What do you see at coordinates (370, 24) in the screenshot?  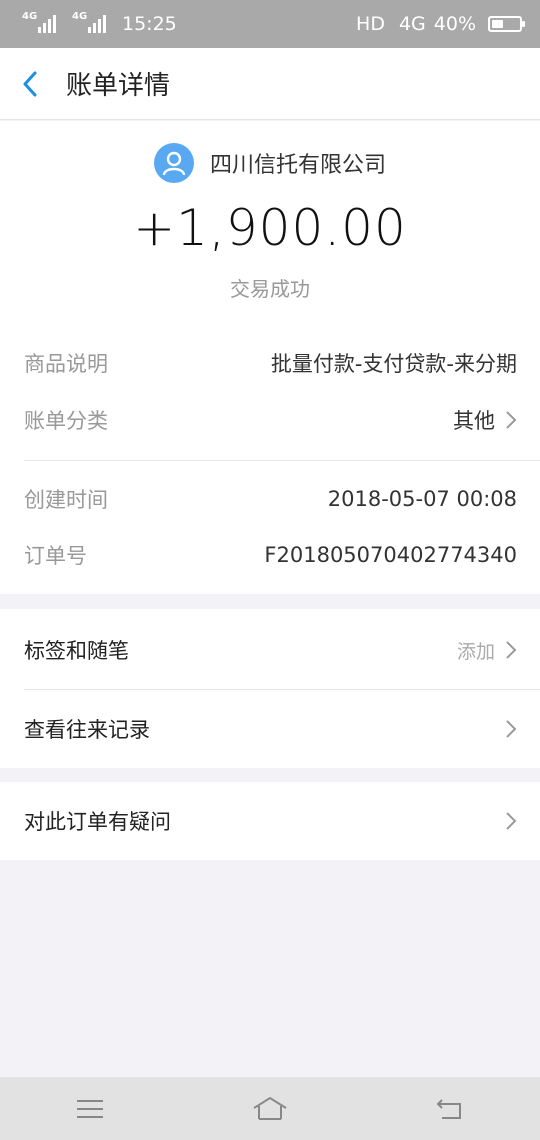 I see `hd-indicator: HD` at bounding box center [370, 24].